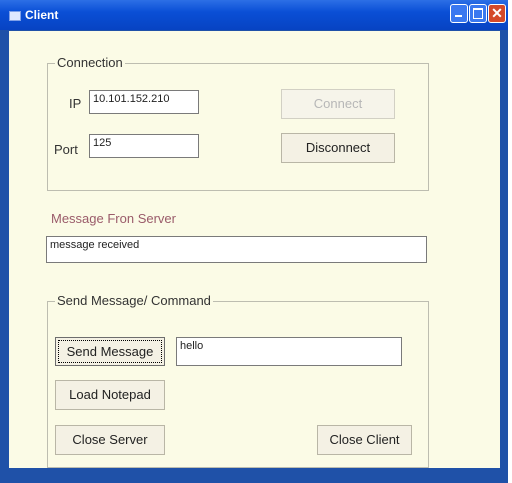  What do you see at coordinates (110, 440) in the screenshot?
I see `close-server-button: Close Server` at bounding box center [110, 440].